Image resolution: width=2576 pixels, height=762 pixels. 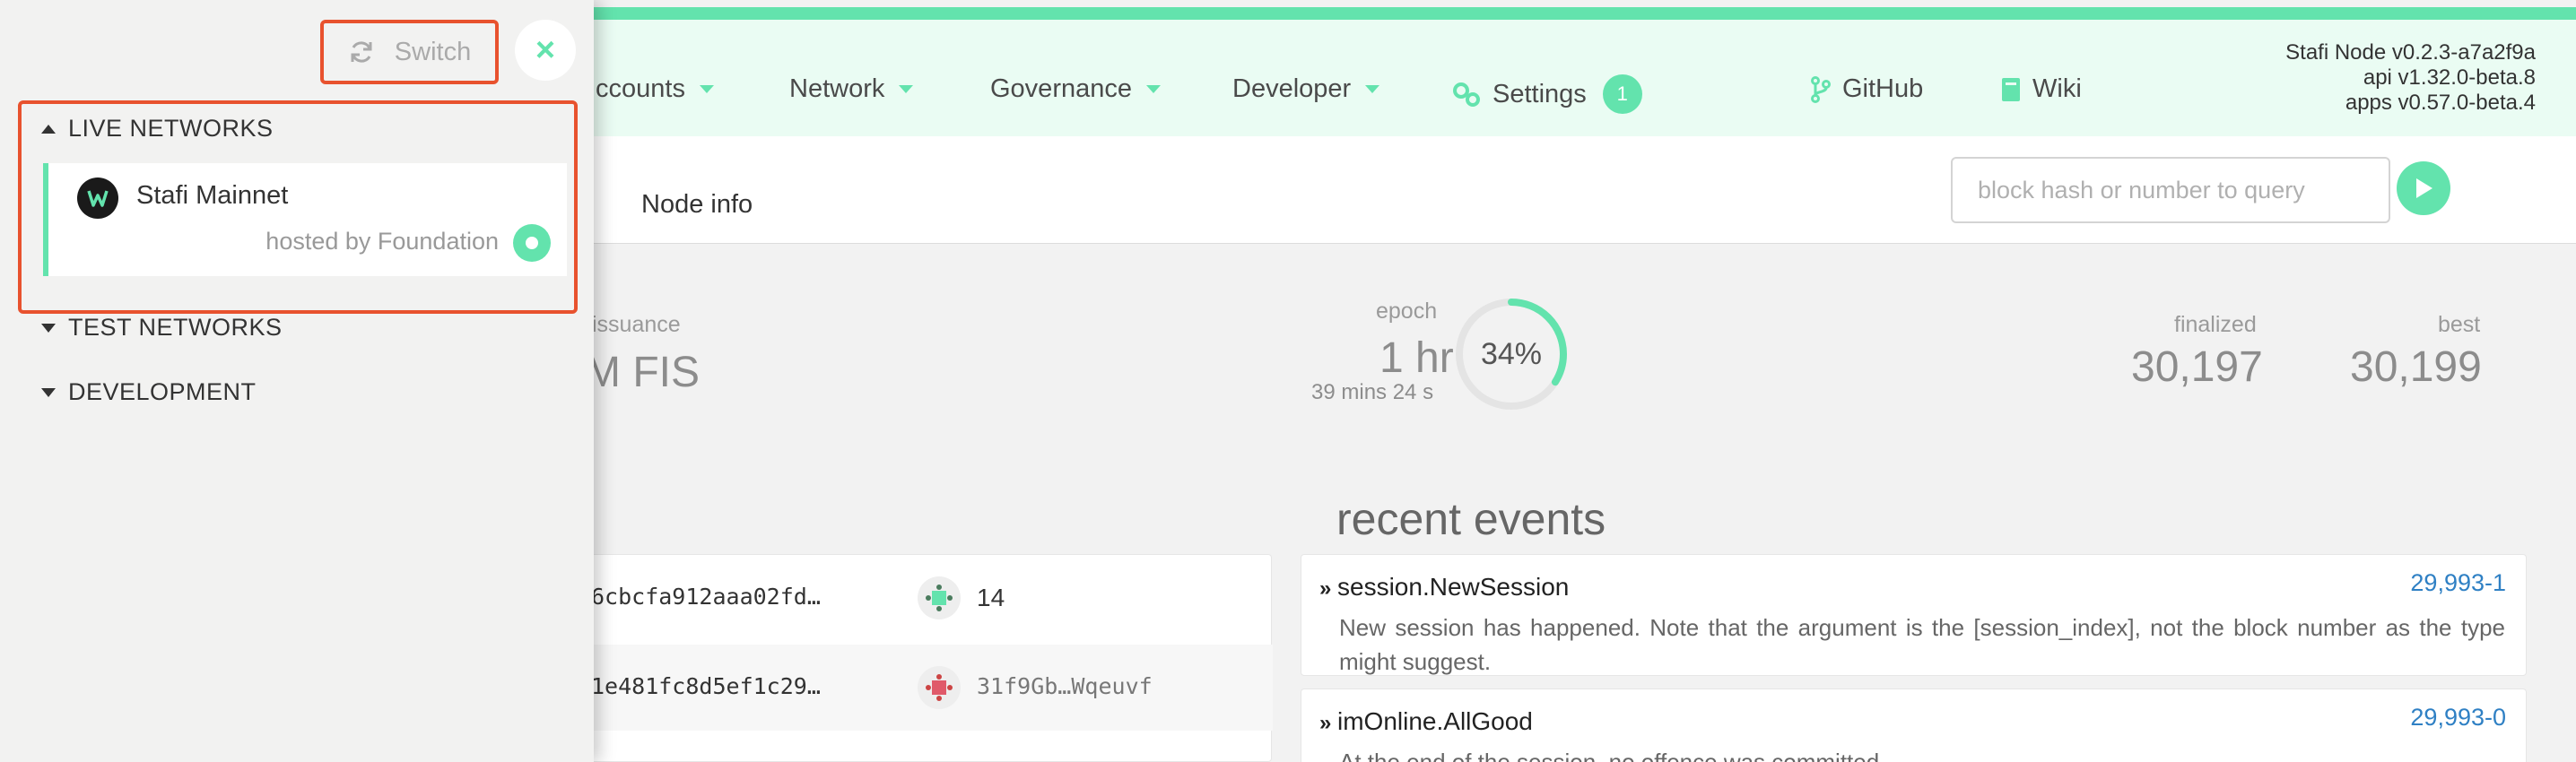 What do you see at coordinates (1416, 358) in the screenshot?
I see `epoch-value: 1 hr` at bounding box center [1416, 358].